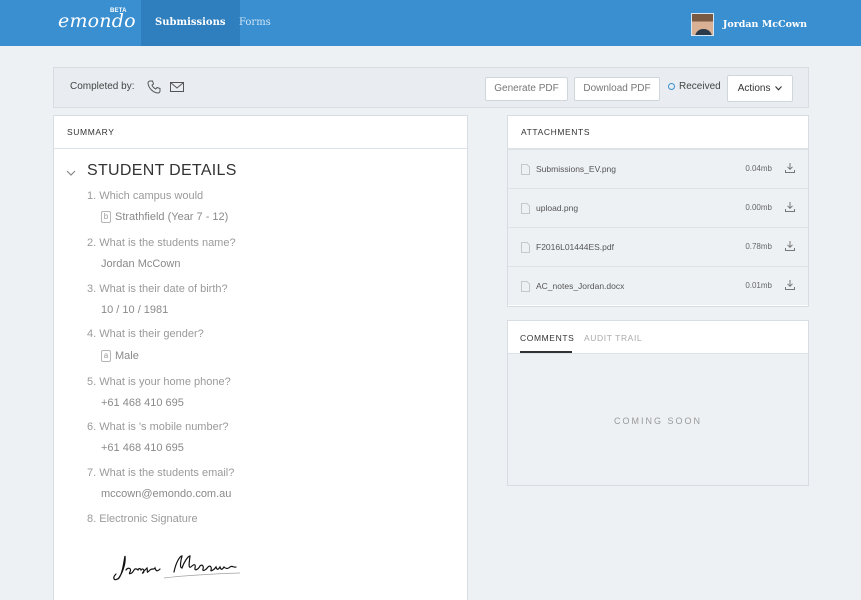 This screenshot has width=861, height=600. What do you see at coordinates (135, 310) in the screenshot?
I see `answer-3: 10 / 10 / 1981` at bounding box center [135, 310].